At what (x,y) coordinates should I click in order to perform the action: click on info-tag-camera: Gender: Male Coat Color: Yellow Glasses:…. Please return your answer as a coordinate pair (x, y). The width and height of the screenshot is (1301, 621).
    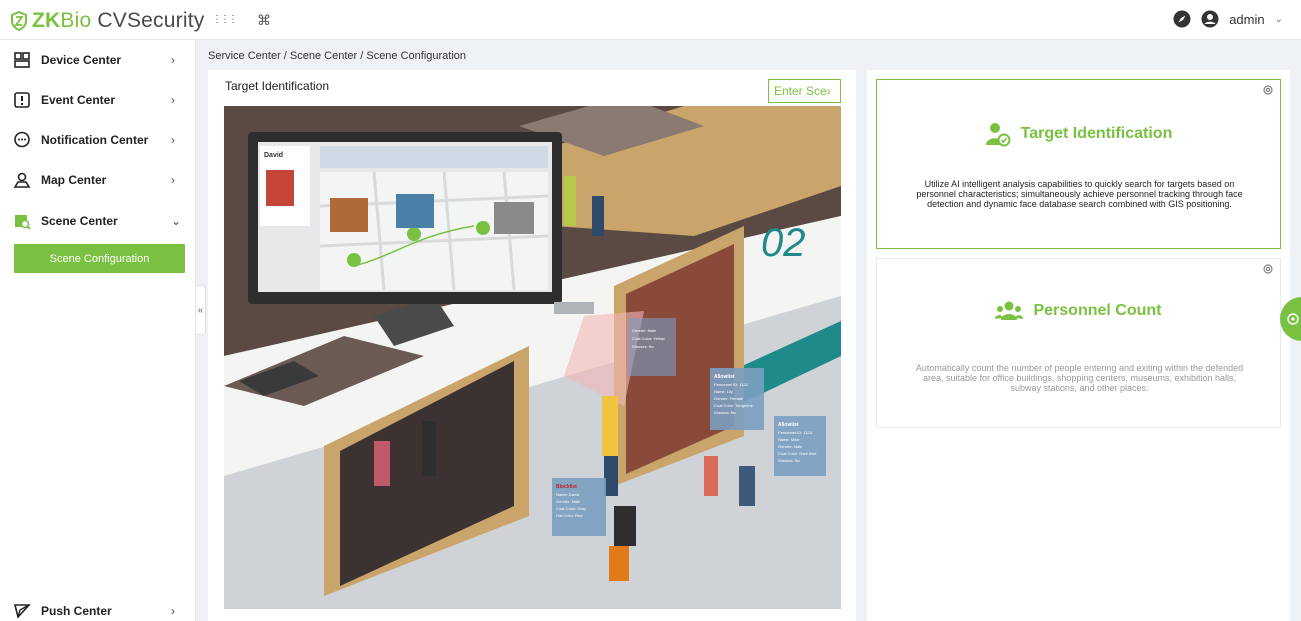
    Looking at the image, I should click on (652, 347).